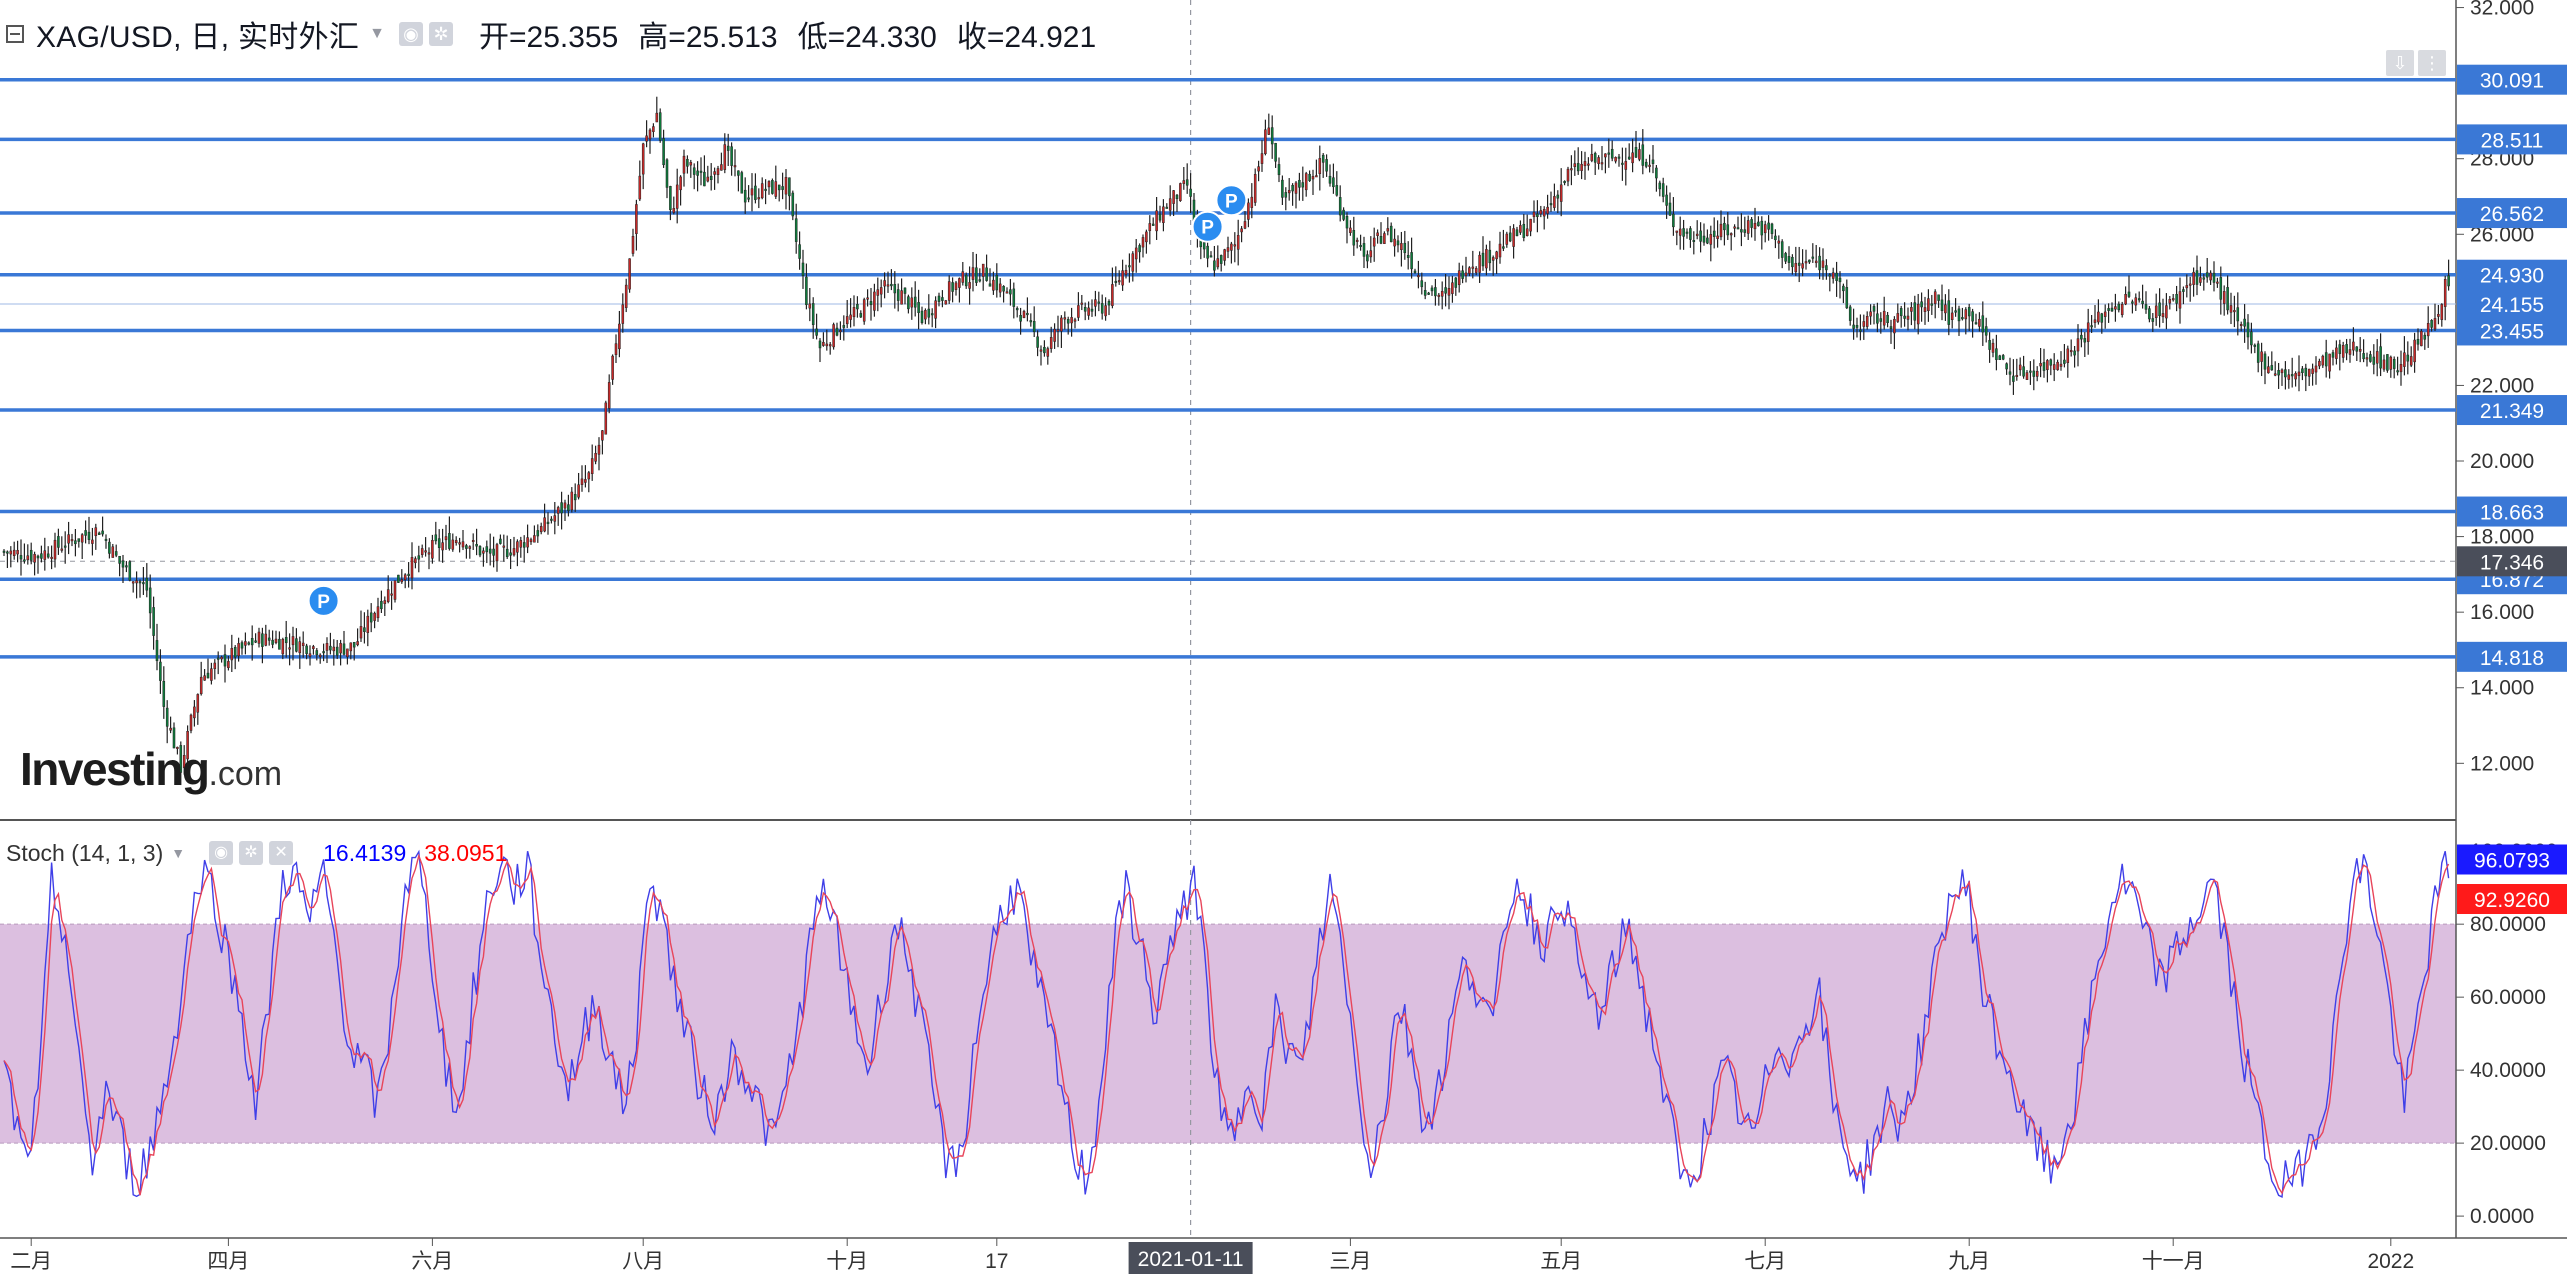 The height and width of the screenshot is (1274, 2567). What do you see at coordinates (197, 34) in the screenshot?
I see `symbol-title: XAG/USD, 日, 实时外汇` at bounding box center [197, 34].